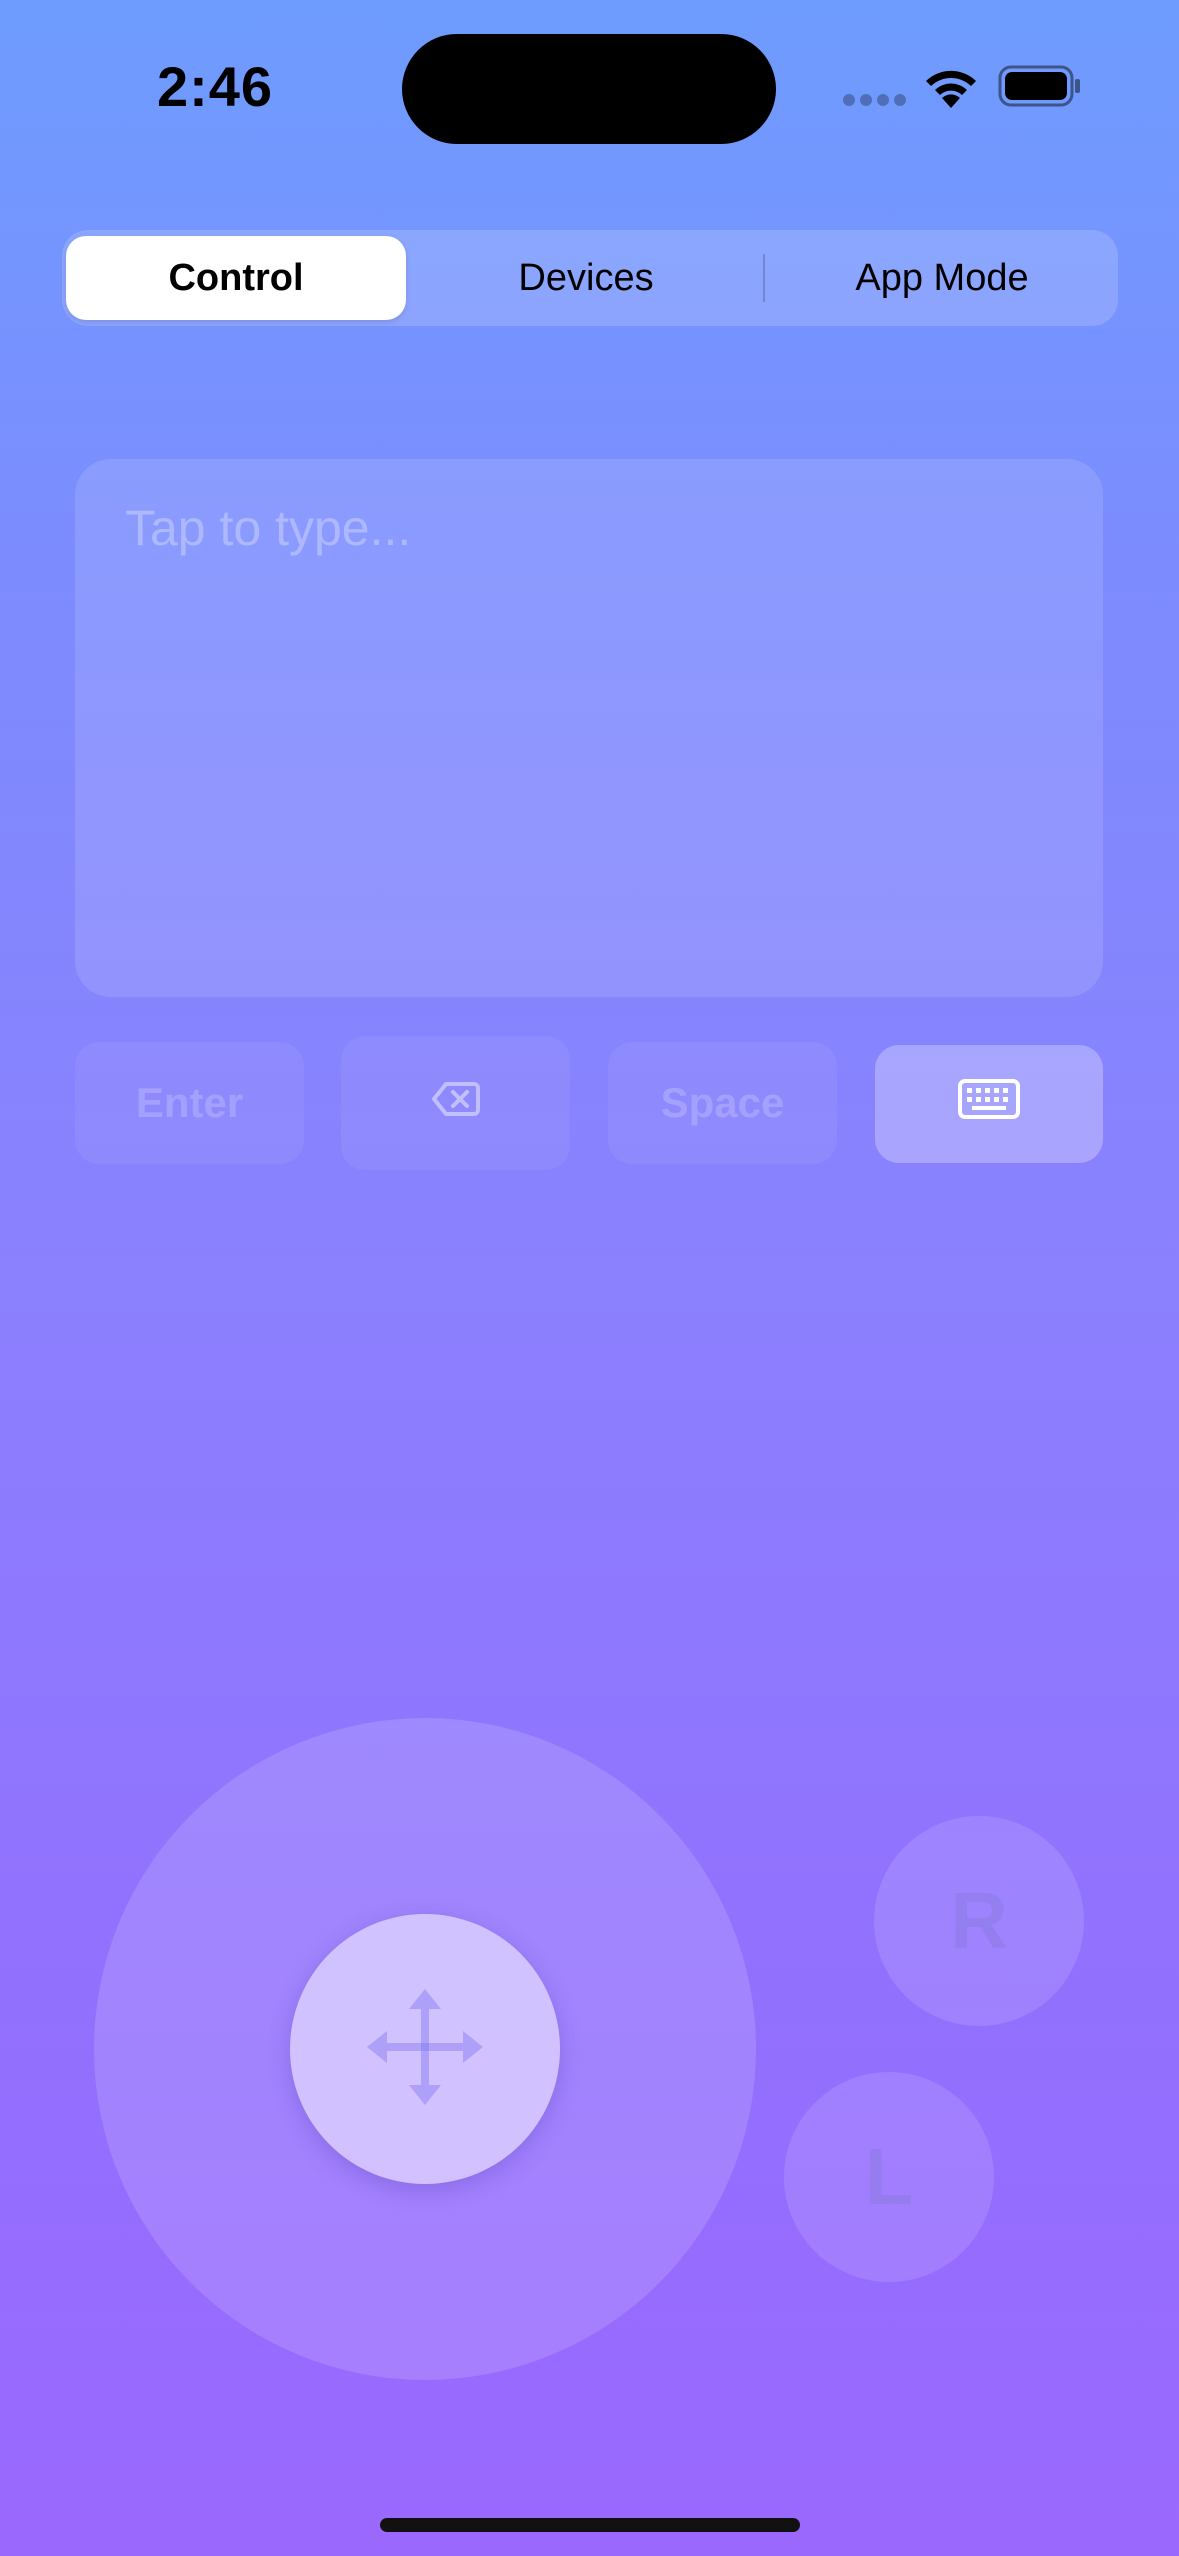 Image resolution: width=1179 pixels, height=2556 pixels. I want to click on tab-app-mode: App Mode, so click(942, 278).